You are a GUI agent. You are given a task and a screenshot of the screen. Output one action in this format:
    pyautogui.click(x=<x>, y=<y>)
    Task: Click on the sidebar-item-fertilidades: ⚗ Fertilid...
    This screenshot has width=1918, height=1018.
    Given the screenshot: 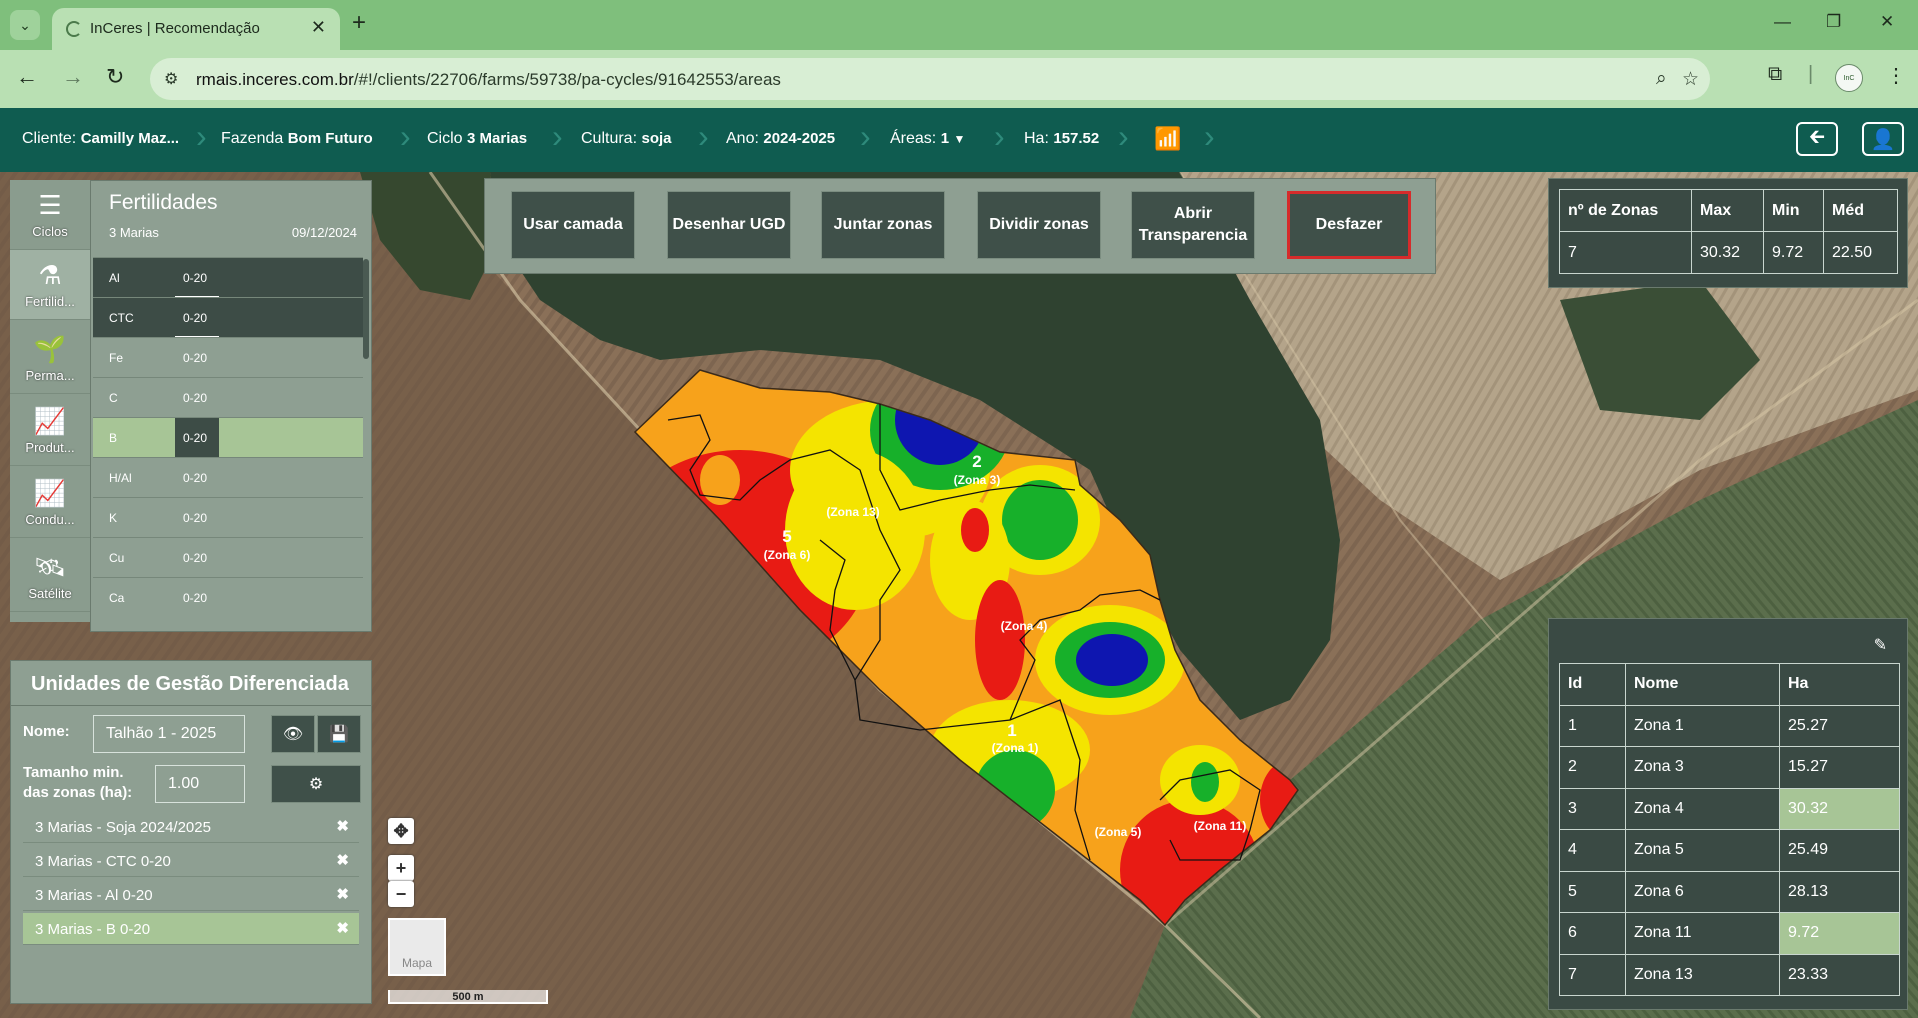 What is the action you would take?
    pyautogui.click(x=50, y=285)
    